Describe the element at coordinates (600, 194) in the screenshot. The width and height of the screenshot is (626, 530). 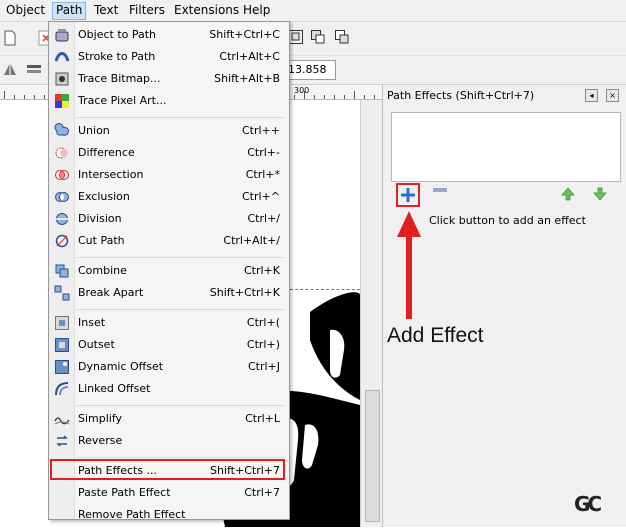
I see `move-down-icon` at that location.